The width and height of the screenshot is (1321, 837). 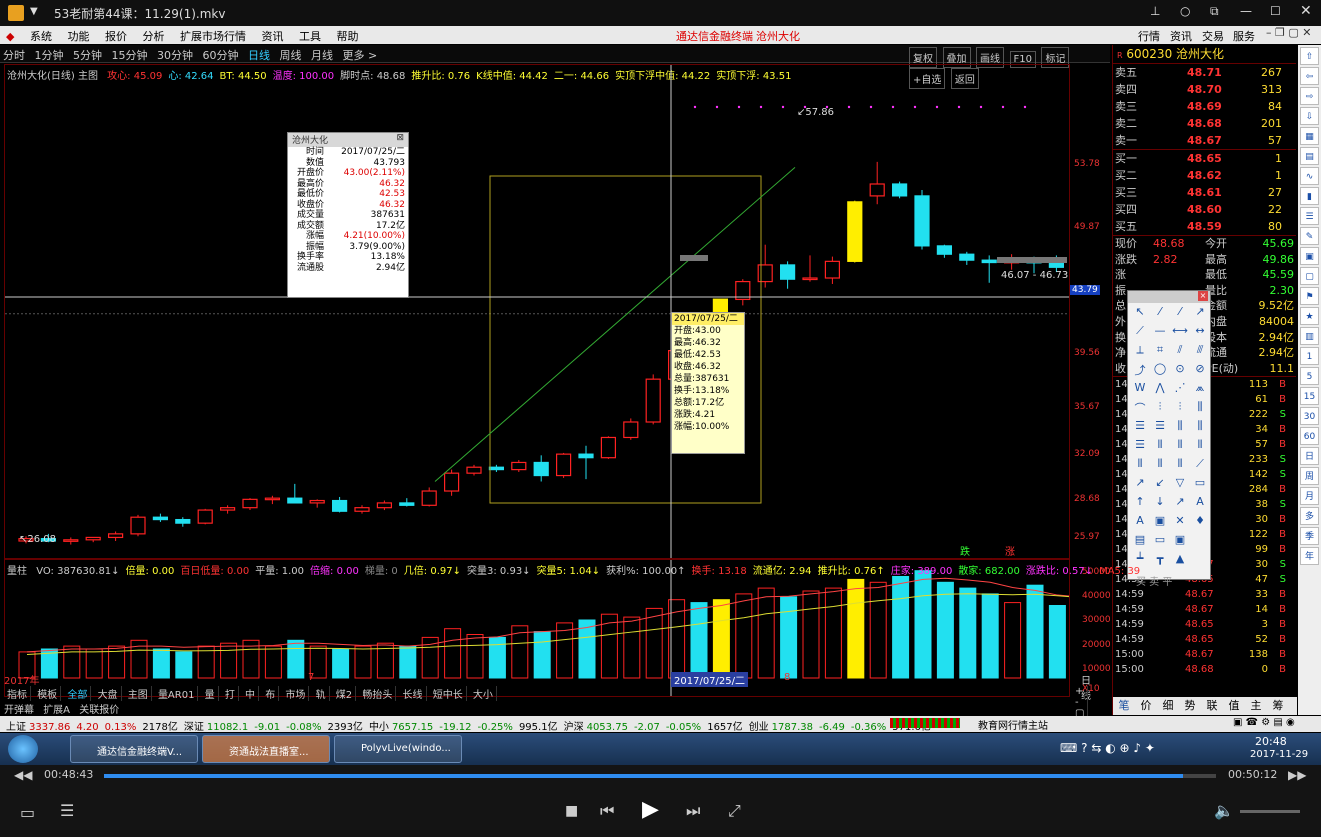 What do you see at coordinates (1204, 72) in the screenshot?
I see `order-book-row: 卖五 48.71 267` at bounding box center [1204, 72].